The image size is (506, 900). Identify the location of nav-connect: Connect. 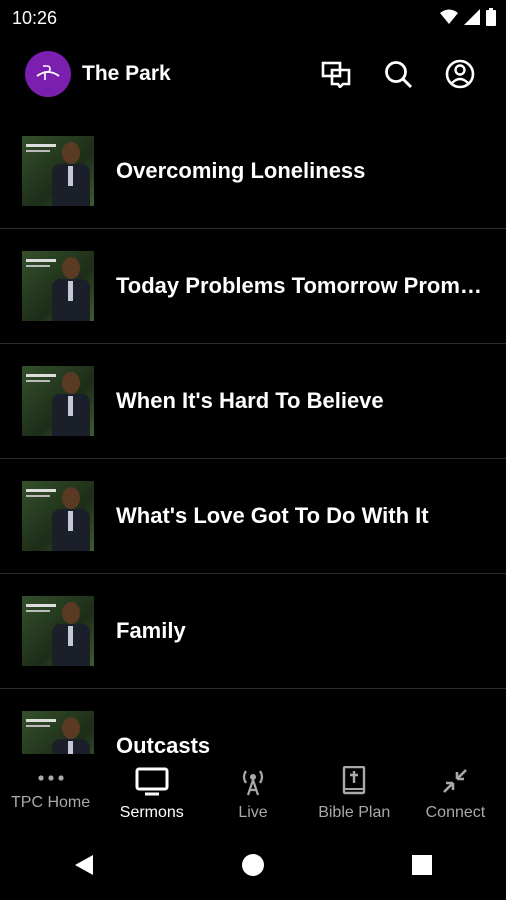
(455, 792).